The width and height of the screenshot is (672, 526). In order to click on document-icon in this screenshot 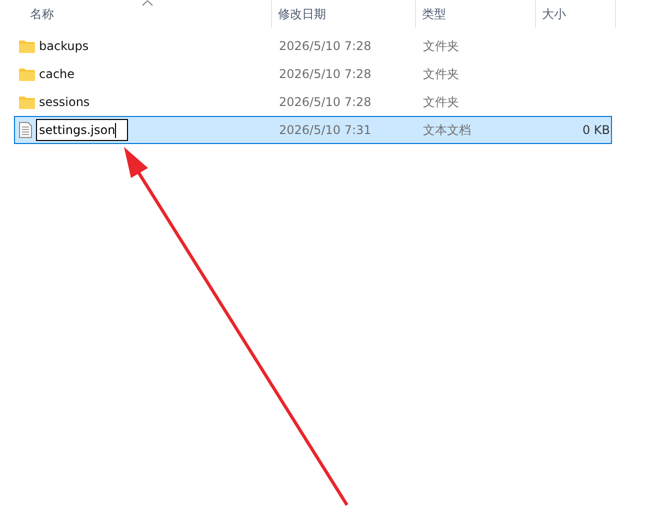, I will do `click(25, 130)`.